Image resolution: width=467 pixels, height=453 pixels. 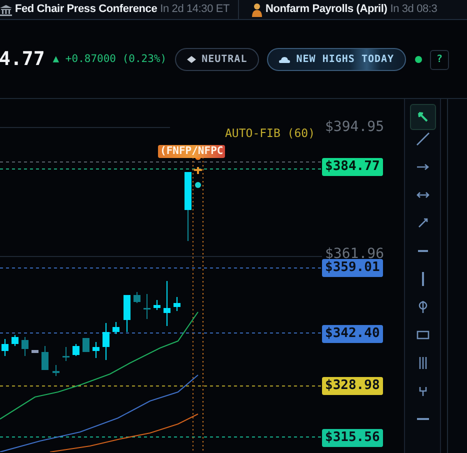 I want to click on event-title: Fed Chair Press Conference, so click(x=86, y=9).